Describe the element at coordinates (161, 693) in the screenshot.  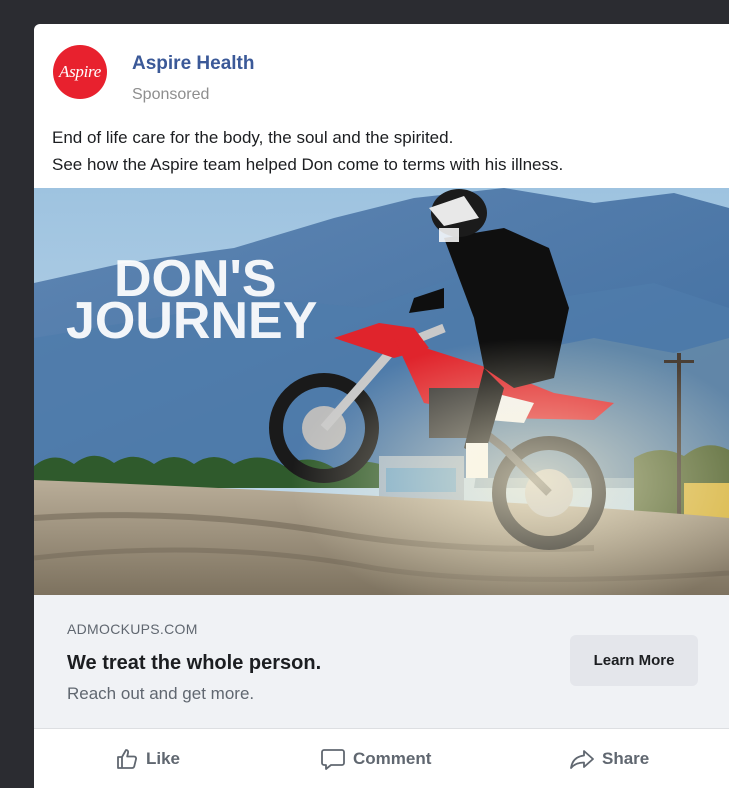
I see `link-description: Reach out and get more.` at that location.